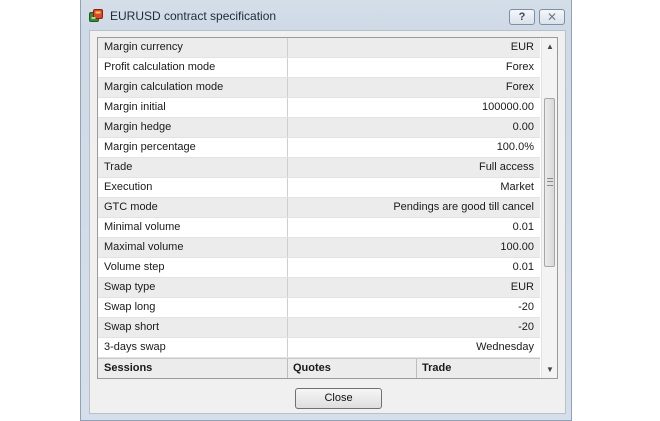 This screenshot has height=421, width=660. Describe the element at coordinates (319, 228) in the screenshot. I see `spec-row: Minimal volume 0.01` at that location.